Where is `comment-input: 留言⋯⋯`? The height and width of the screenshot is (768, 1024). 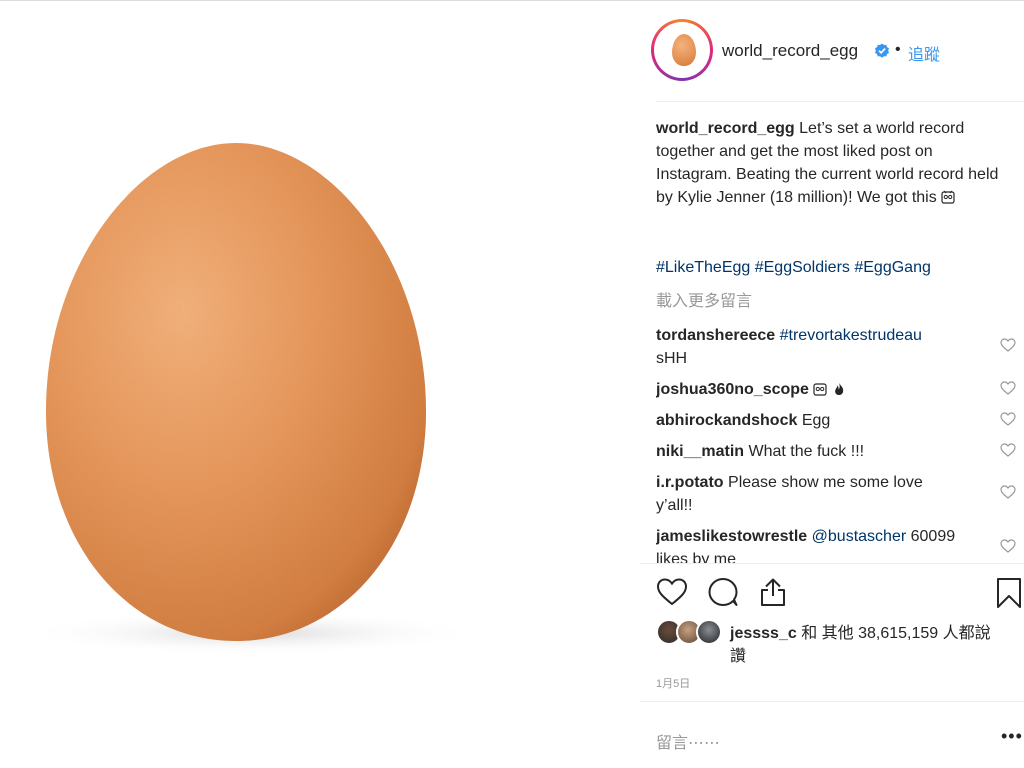
comment-input: 留言⋯⋯ is located at coordinates (688, 741).